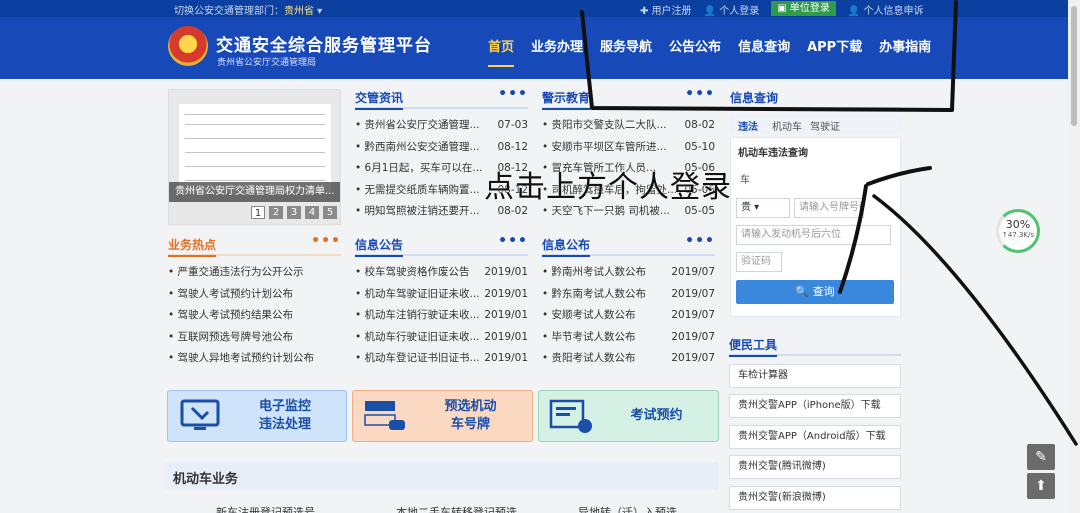 The image size is (1080, 513). I want to click on appeal-link: 👤 个人信息申诉, so click(886, 9).